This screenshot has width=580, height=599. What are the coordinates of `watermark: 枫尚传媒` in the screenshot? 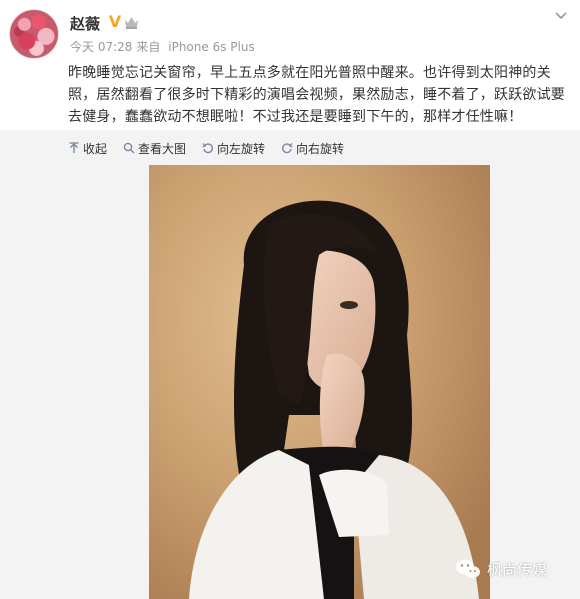 It's located at (501, 569).